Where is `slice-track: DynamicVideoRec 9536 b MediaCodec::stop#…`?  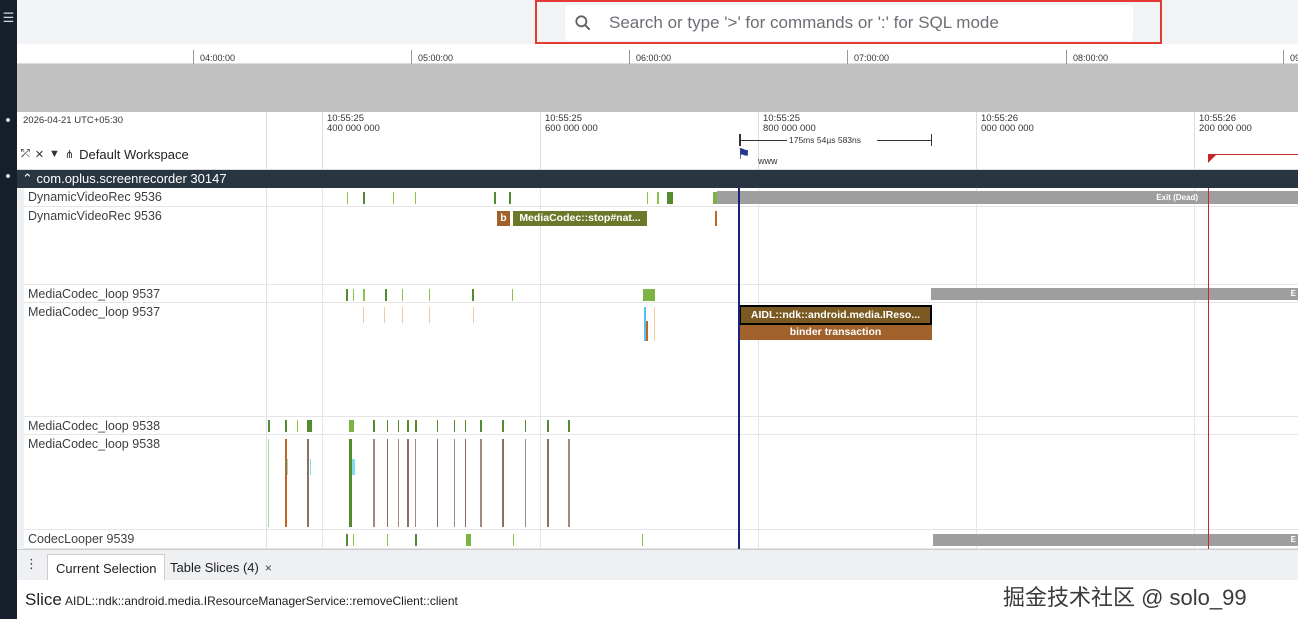 slice-track: DynamicVideoRec 9536 b MediaCodec::stop#… is located at coordinates (657, 246).